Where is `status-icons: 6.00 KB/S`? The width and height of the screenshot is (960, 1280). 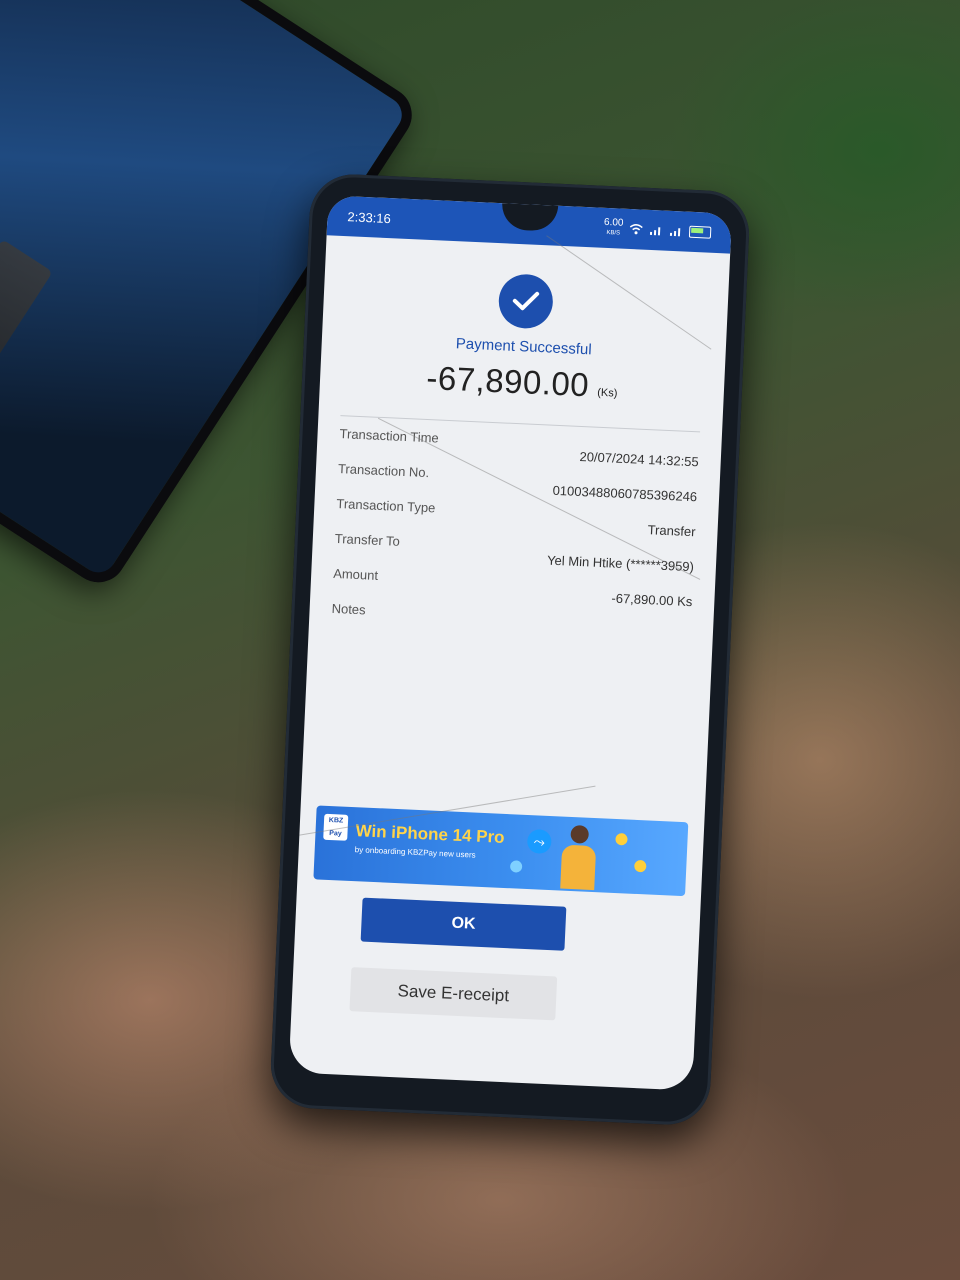
status-icons: 6.00 KB/S is located at coordinates (657, 229).